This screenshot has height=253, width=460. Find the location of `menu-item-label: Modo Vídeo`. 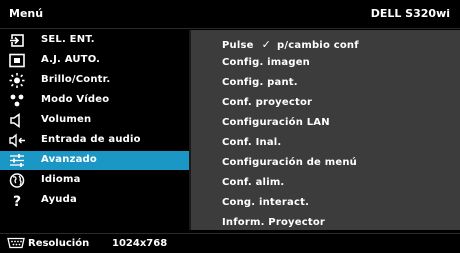

menu-item-label: Modo Vídeo is located at coordinates (75, 99).